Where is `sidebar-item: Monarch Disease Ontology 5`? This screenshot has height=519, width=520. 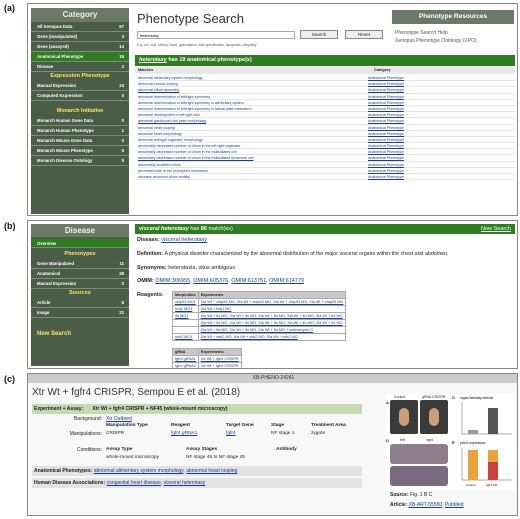 sidebar-item: Monarch Disease Ontology 5 is located at coordinates (80, 161).